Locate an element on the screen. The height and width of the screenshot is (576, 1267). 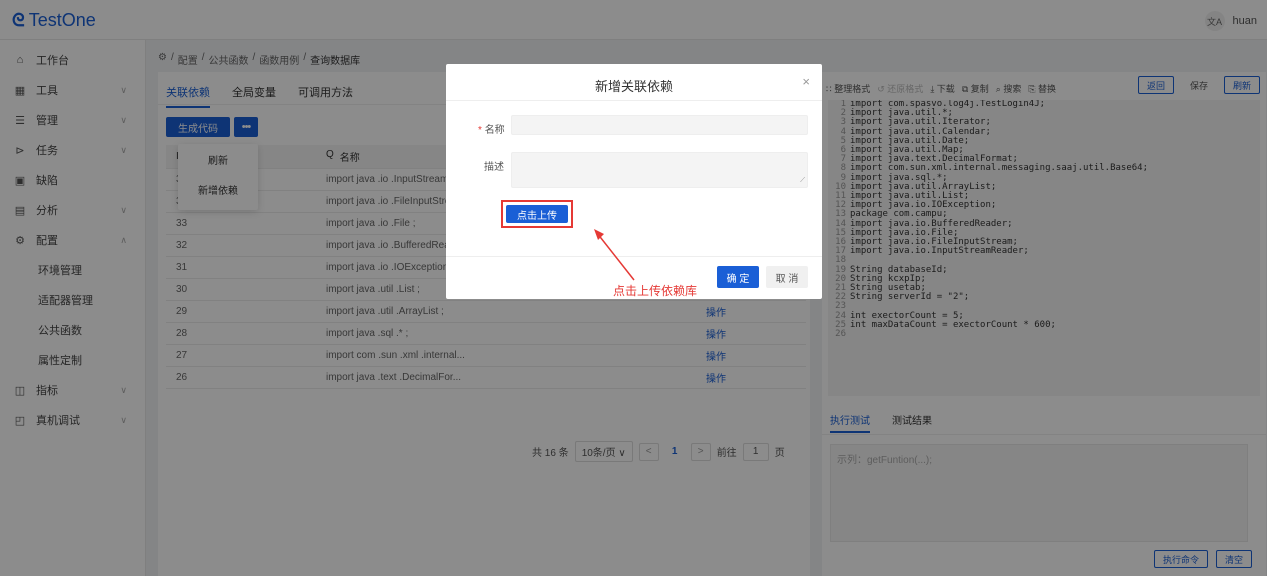
confirm-button: 确 定 is located at coordinates (738, 277).